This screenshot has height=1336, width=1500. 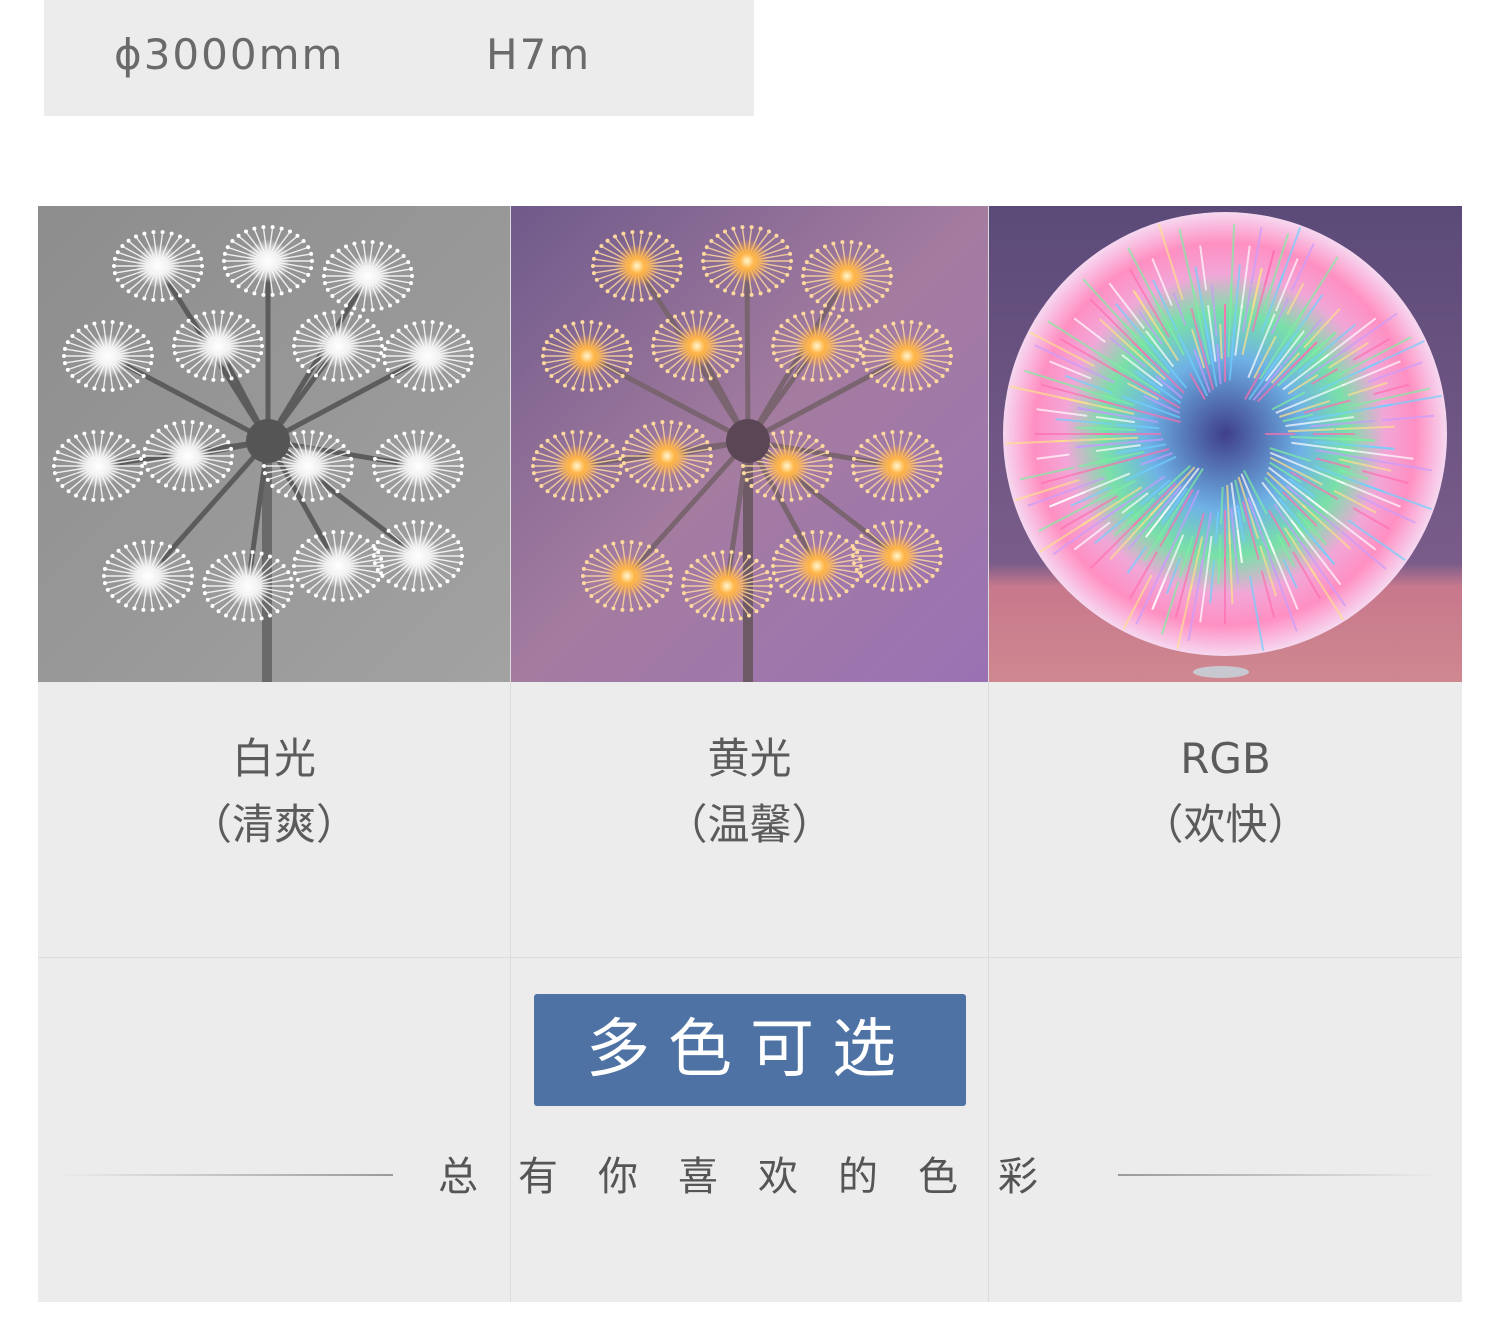 I want to click on option-title: 白光, so click(x=273, y=758).